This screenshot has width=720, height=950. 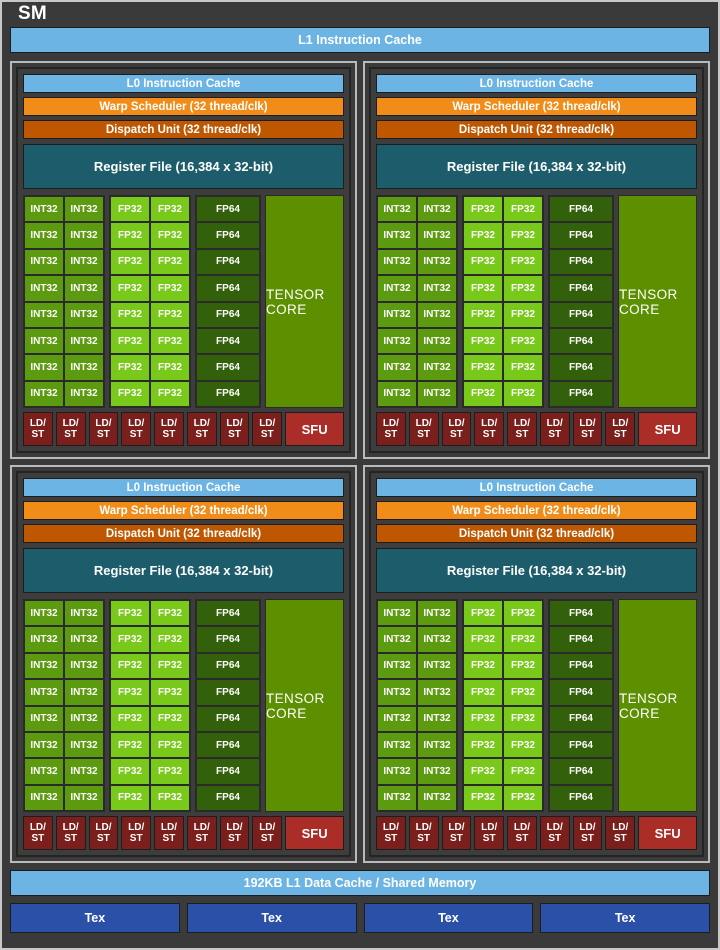 I want to click on special-function-unit: SFU, so click(x=315, y=429).